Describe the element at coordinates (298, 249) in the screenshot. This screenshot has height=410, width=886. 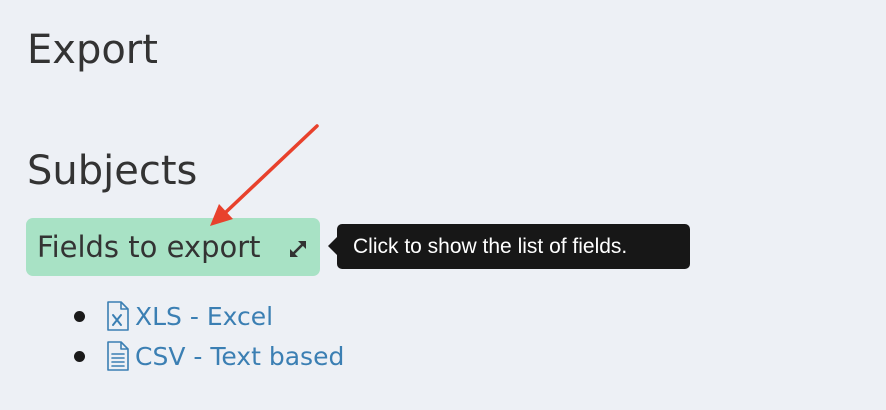
I see `expand-icon` at that location.